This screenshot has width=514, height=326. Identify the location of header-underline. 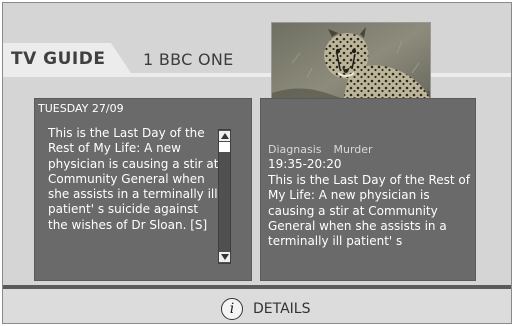
(257, 75).